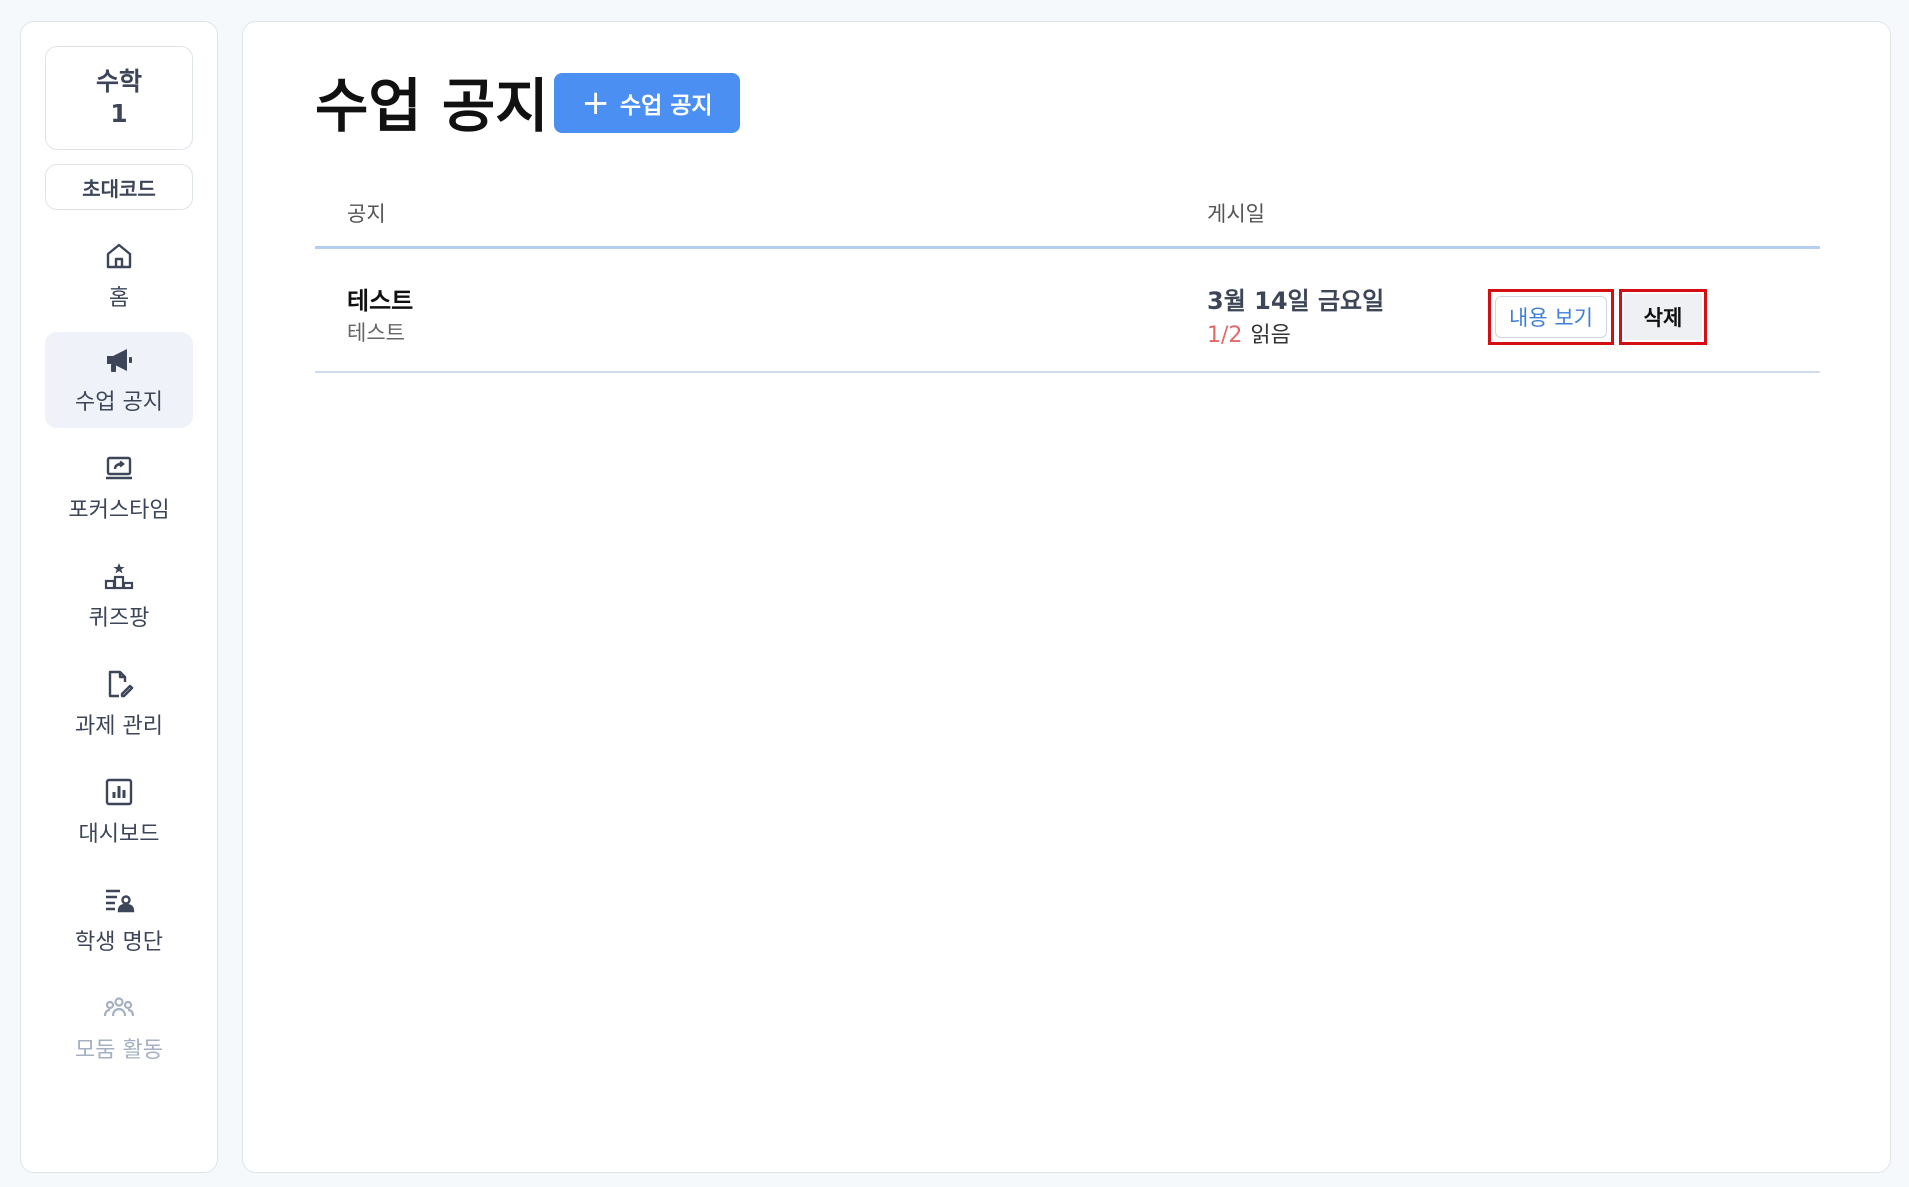 This screenshot has width=1909, height=1187. What do you see at coordinates (666, 106) in the screenshot?
I see `add-notice-label: 수업 공지` at bounding box center [666, 106].